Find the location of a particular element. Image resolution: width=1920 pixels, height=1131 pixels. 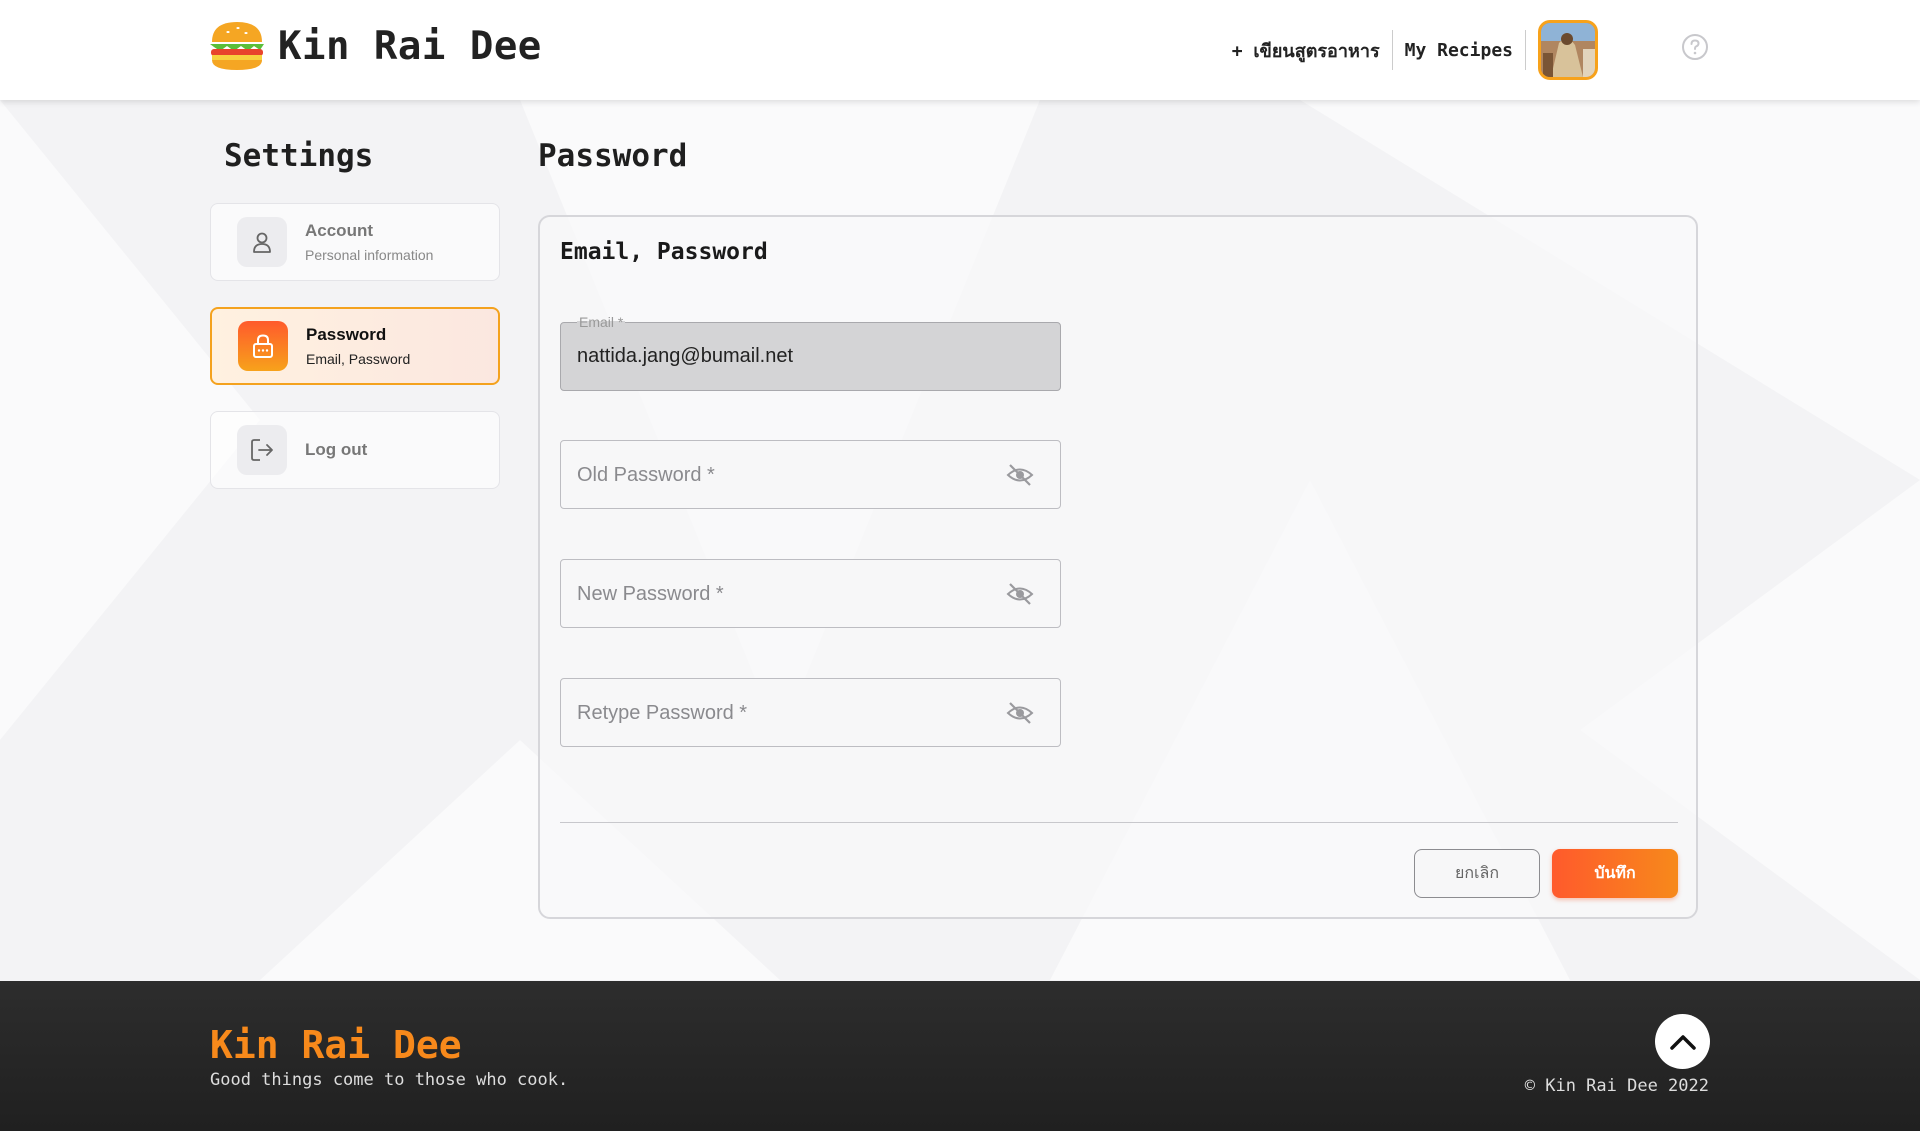

save-button: บันทึก is located at coordinates (1615, 873).